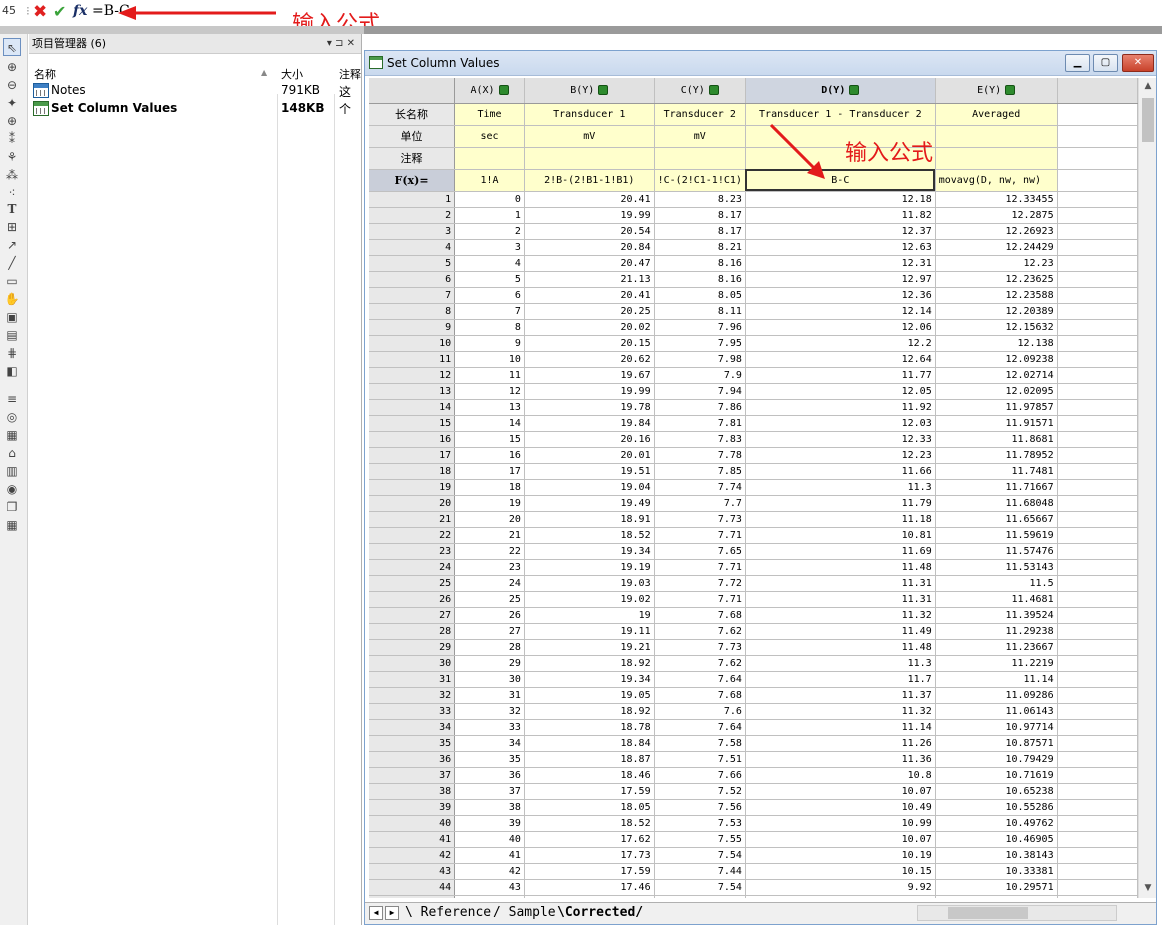  What do you see at coordinates (996, 247) in the screenshot?
I see `data-cell: 12.24429` at bounding box center [996, 247].